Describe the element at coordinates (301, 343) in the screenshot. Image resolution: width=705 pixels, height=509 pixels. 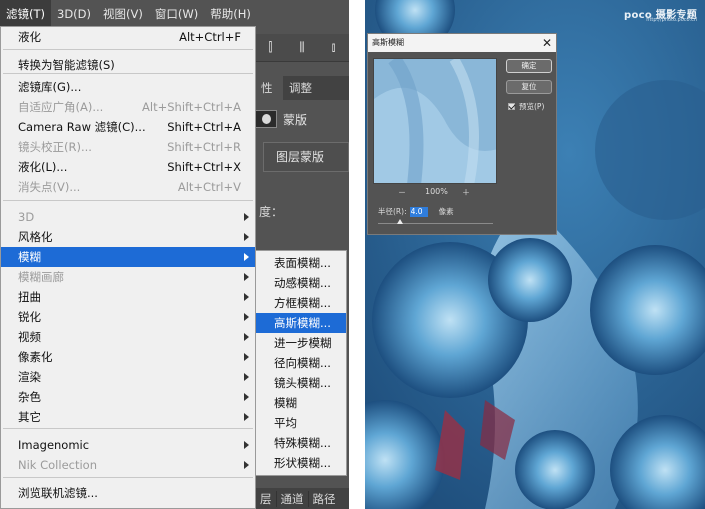
I see `blur-submenu-item: 进一步模糊` at that location.